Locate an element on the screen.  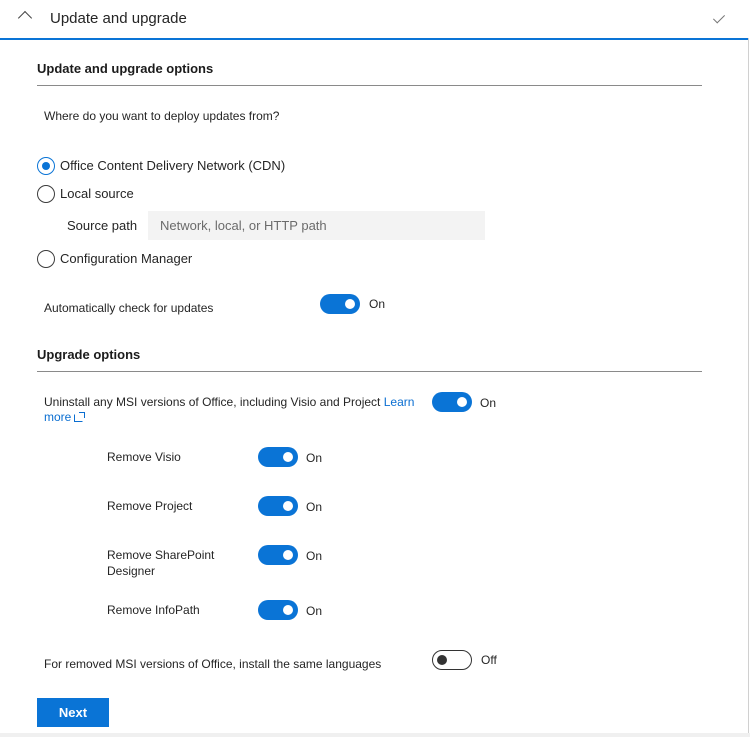
source-path-input is located at coordinates (316, 225).